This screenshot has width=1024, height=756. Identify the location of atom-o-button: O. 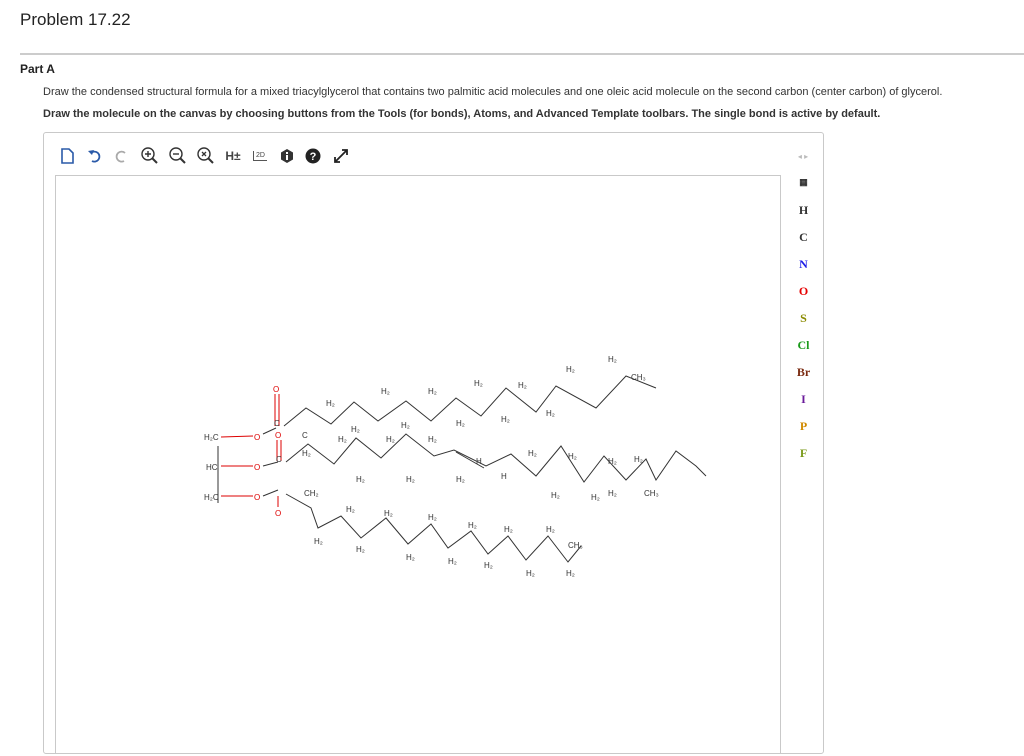
(803, 291).